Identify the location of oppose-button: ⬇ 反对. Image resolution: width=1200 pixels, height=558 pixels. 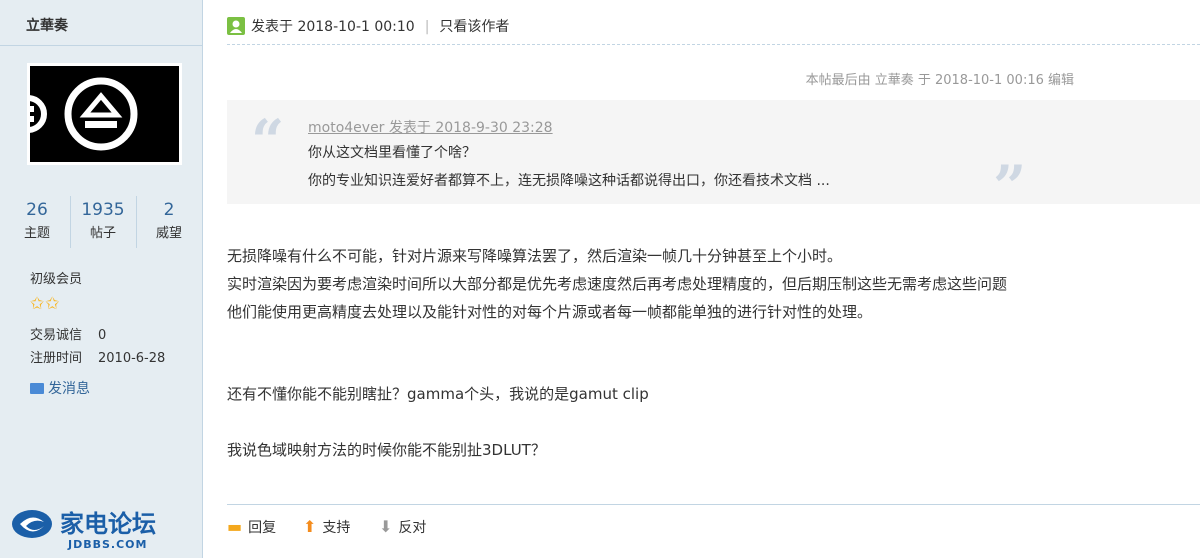
(402, 527).